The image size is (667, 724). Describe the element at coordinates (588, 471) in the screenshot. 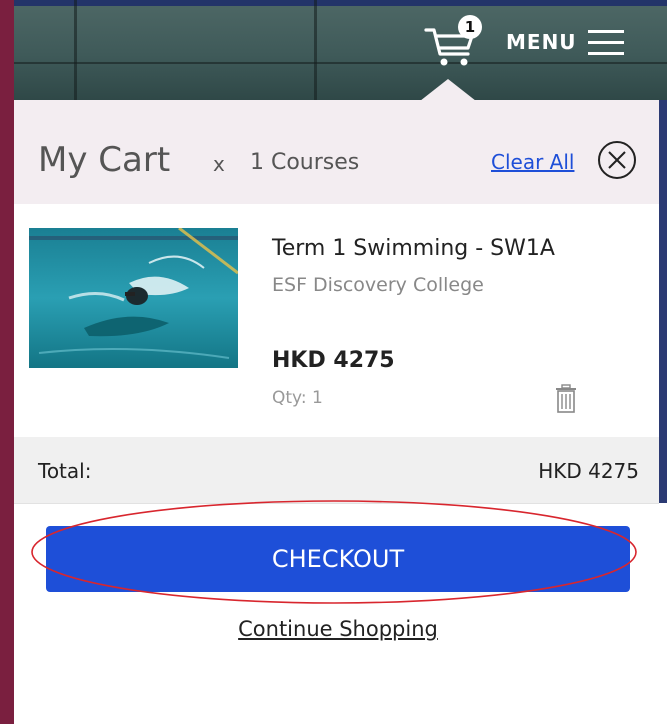

I see `total-value: HKD 4275` at that location.